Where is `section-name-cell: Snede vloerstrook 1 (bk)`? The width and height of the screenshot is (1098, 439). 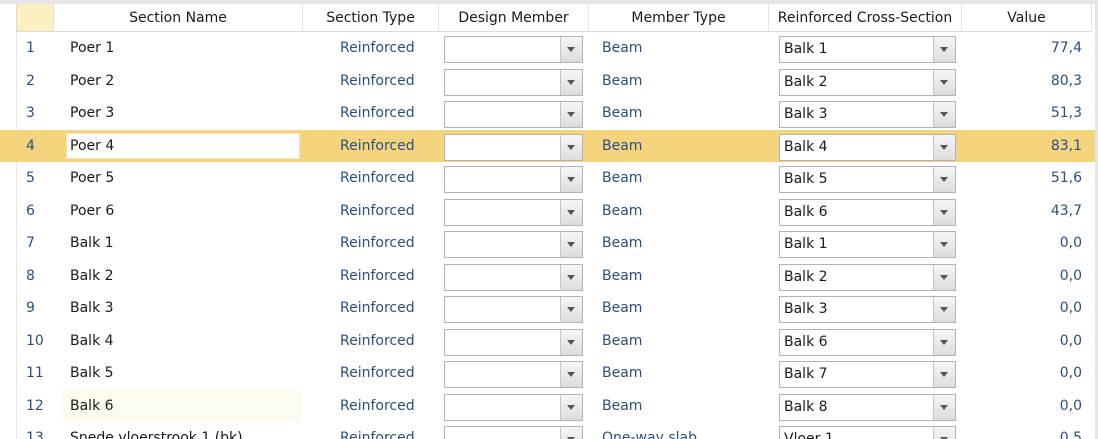 section-name-cell: Snede vloerstrook 1 (bk) is located at coordinates (185, 430).